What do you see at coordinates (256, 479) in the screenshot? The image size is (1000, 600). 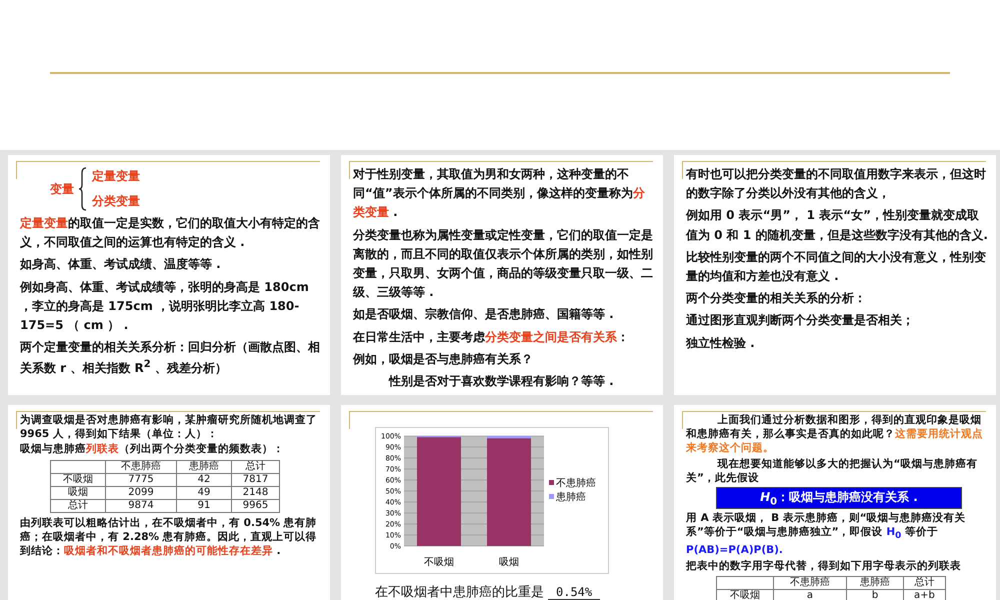 I see `table-cell: 7817` at bounding box center [256, 479].